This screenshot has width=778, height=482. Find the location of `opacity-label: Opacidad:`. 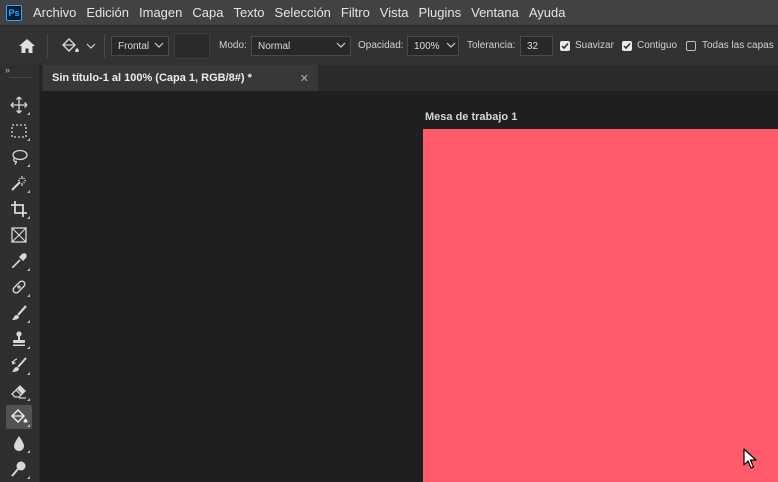

opacity-label: Opacidad: is located at coordinates (381, 45).